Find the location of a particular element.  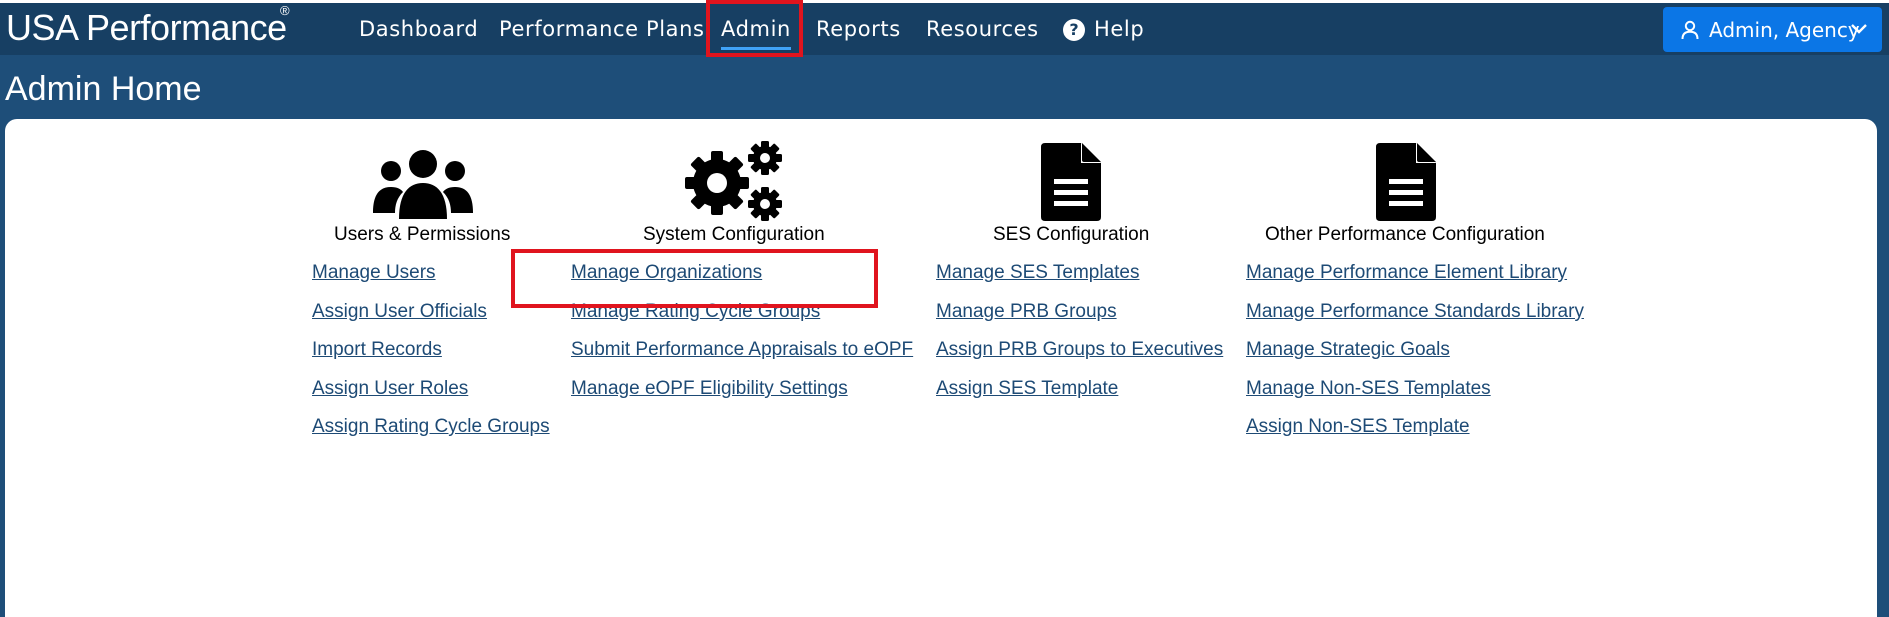

link-manage-eopf-eligibility: Manage eOPF Eligibility Settings is located at coordinates (709, 389).